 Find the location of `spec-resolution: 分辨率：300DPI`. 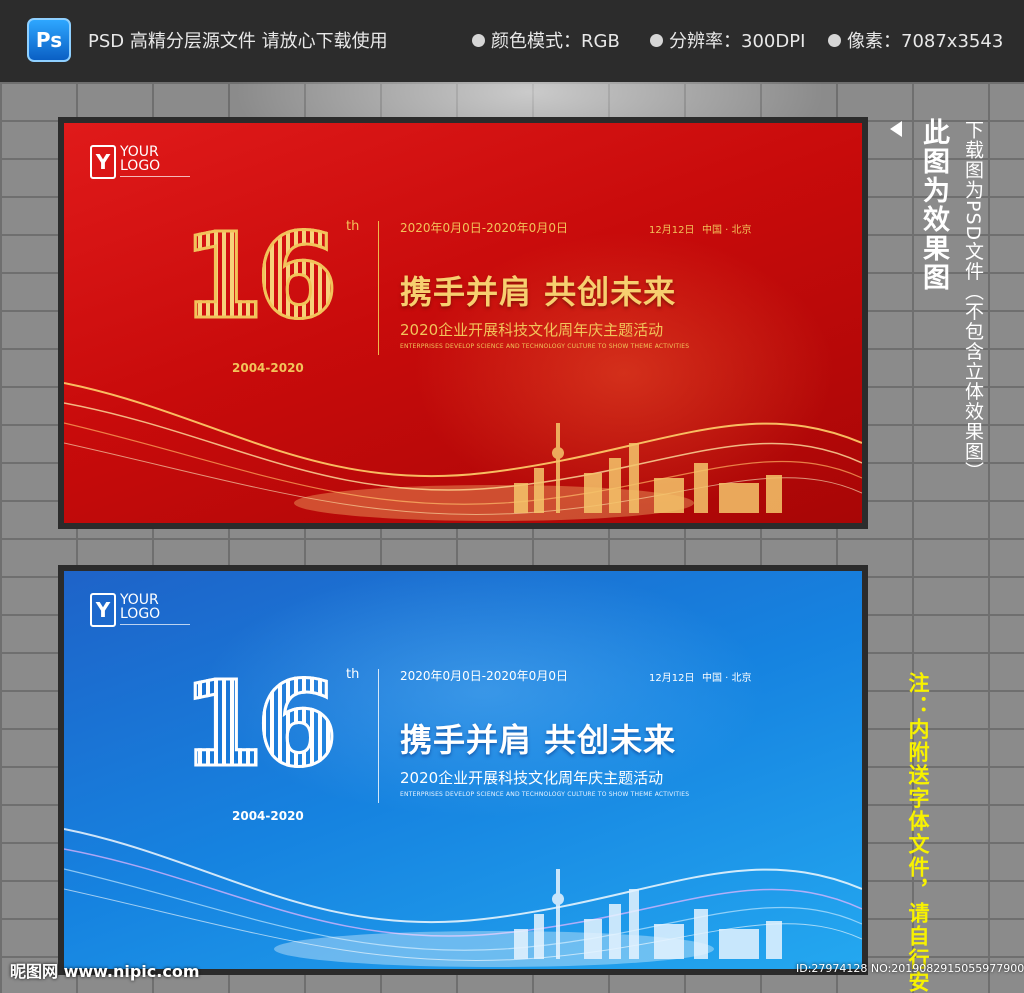

spec-resolution: 分辨率：300DPI is located at coordinates (727, 40).